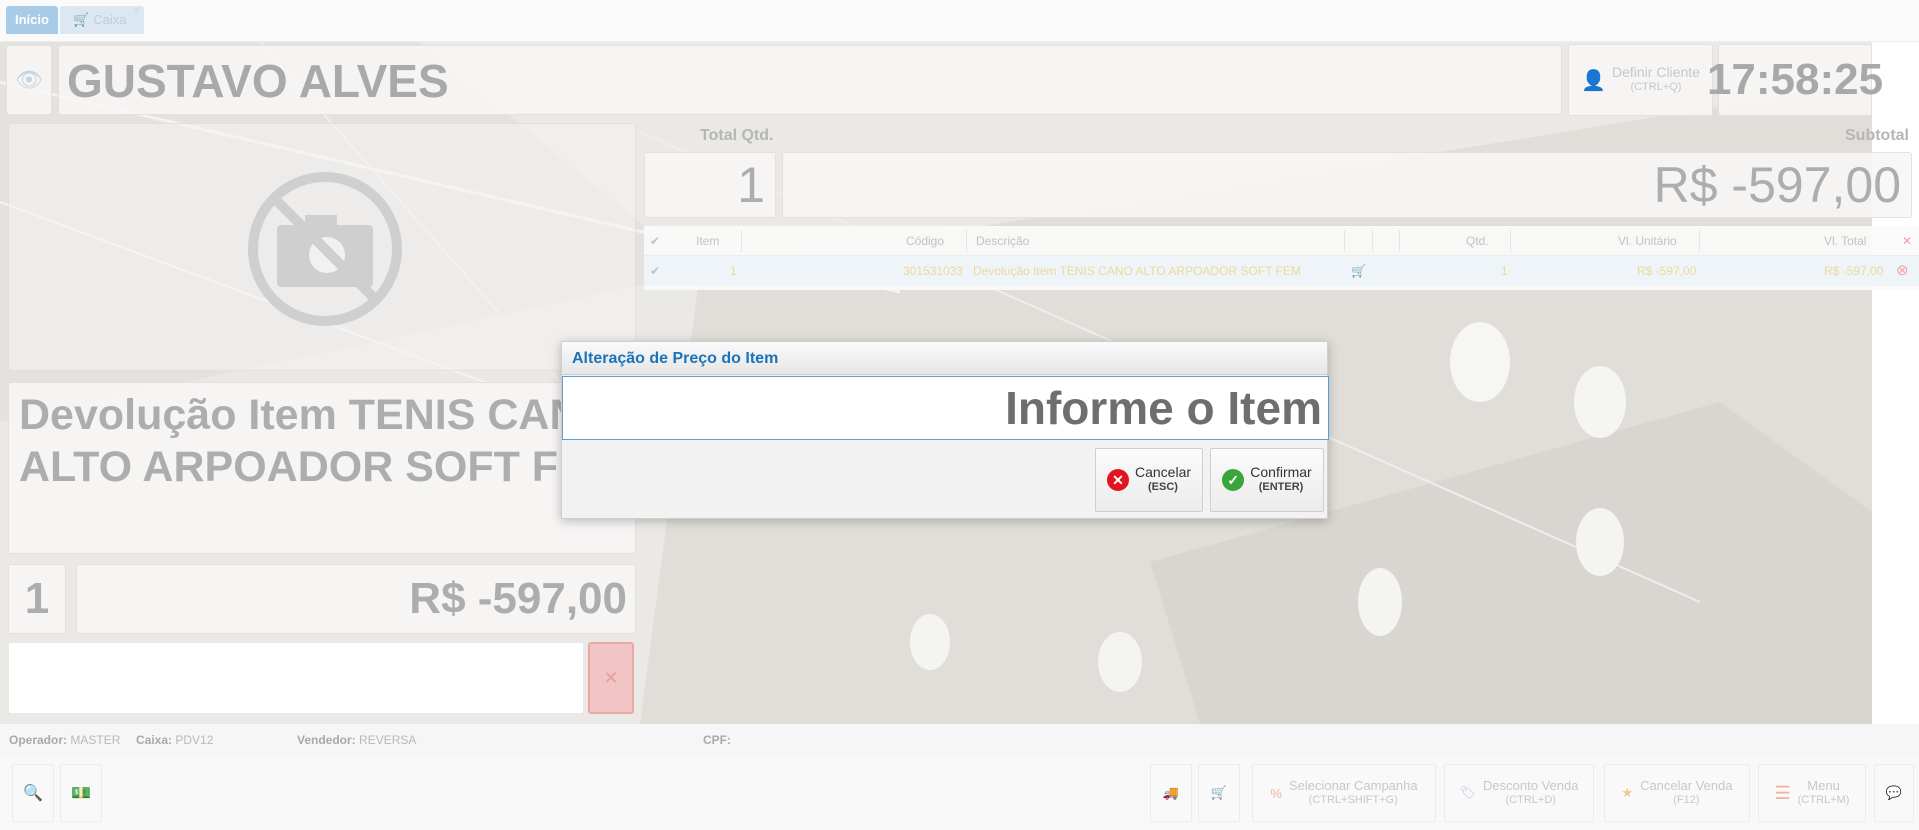 The height and width of the screenshot is (830, 1919). I want to click on selecionar-campanha-shortcut: (CTRL+SHIFT+G), so click(1353, 800).